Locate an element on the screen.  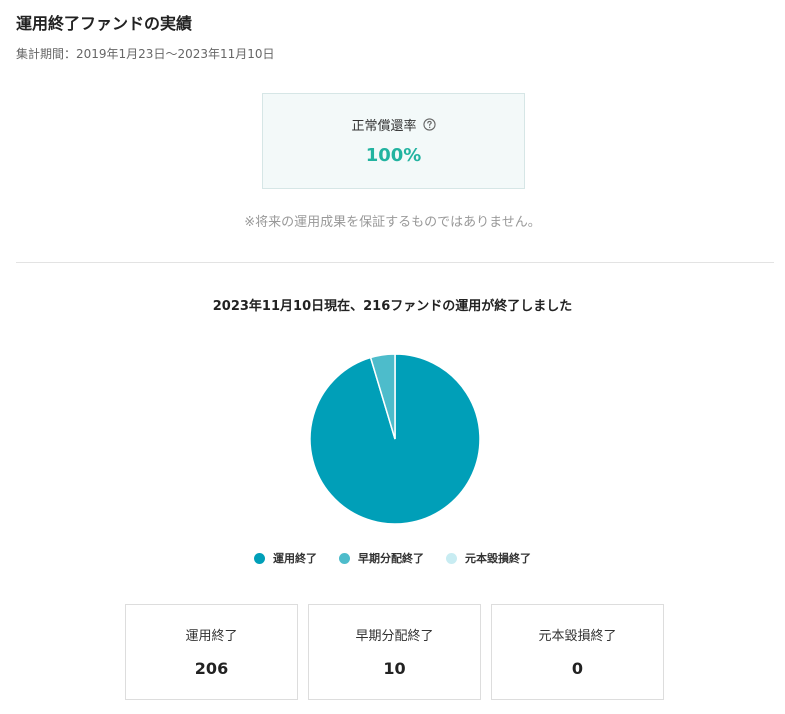
stat-label: 早期分配終了 is located at coordinates (394, 636).